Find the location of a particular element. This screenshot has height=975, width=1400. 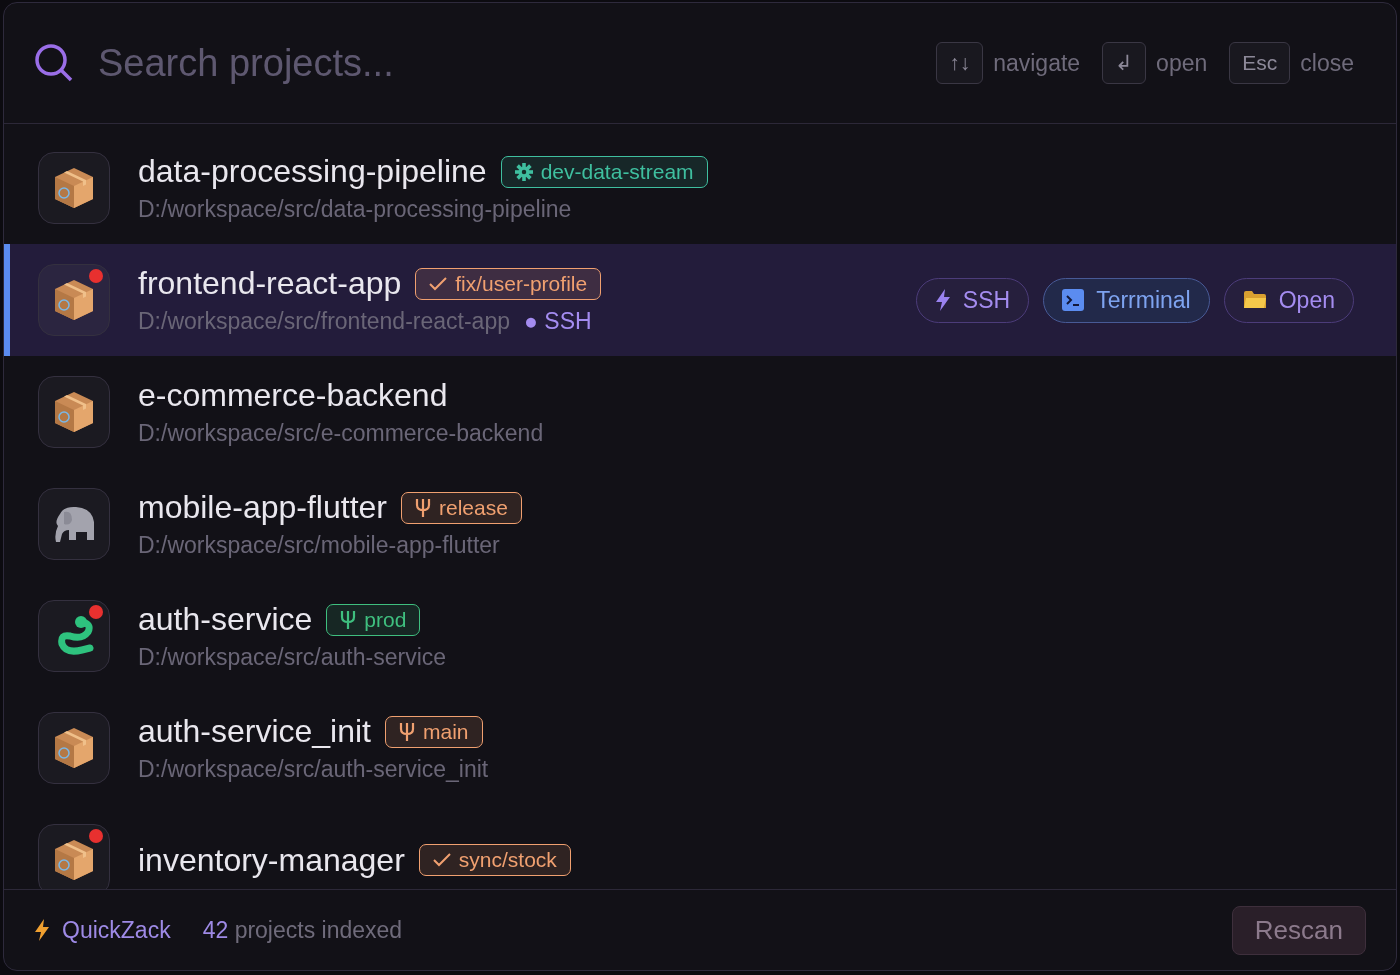

branch-tag: dev-data-stream is located at coordinates (604, 171).